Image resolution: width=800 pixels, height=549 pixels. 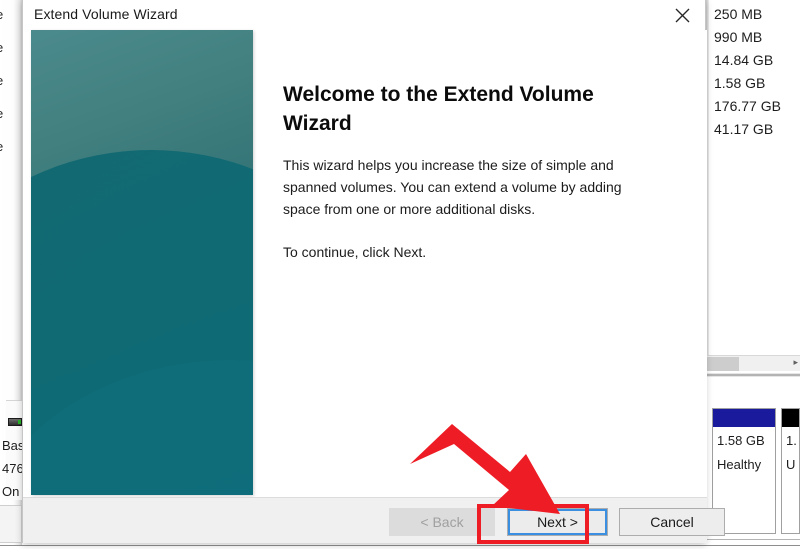 I want to click on chevron-right-icon: ▸, so click(x=795, y=362).